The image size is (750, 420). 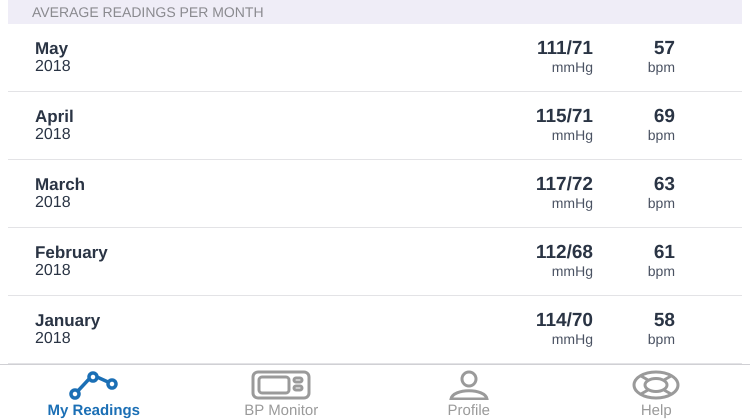 I want to click on month-label: January, so click(x=68, y=321).